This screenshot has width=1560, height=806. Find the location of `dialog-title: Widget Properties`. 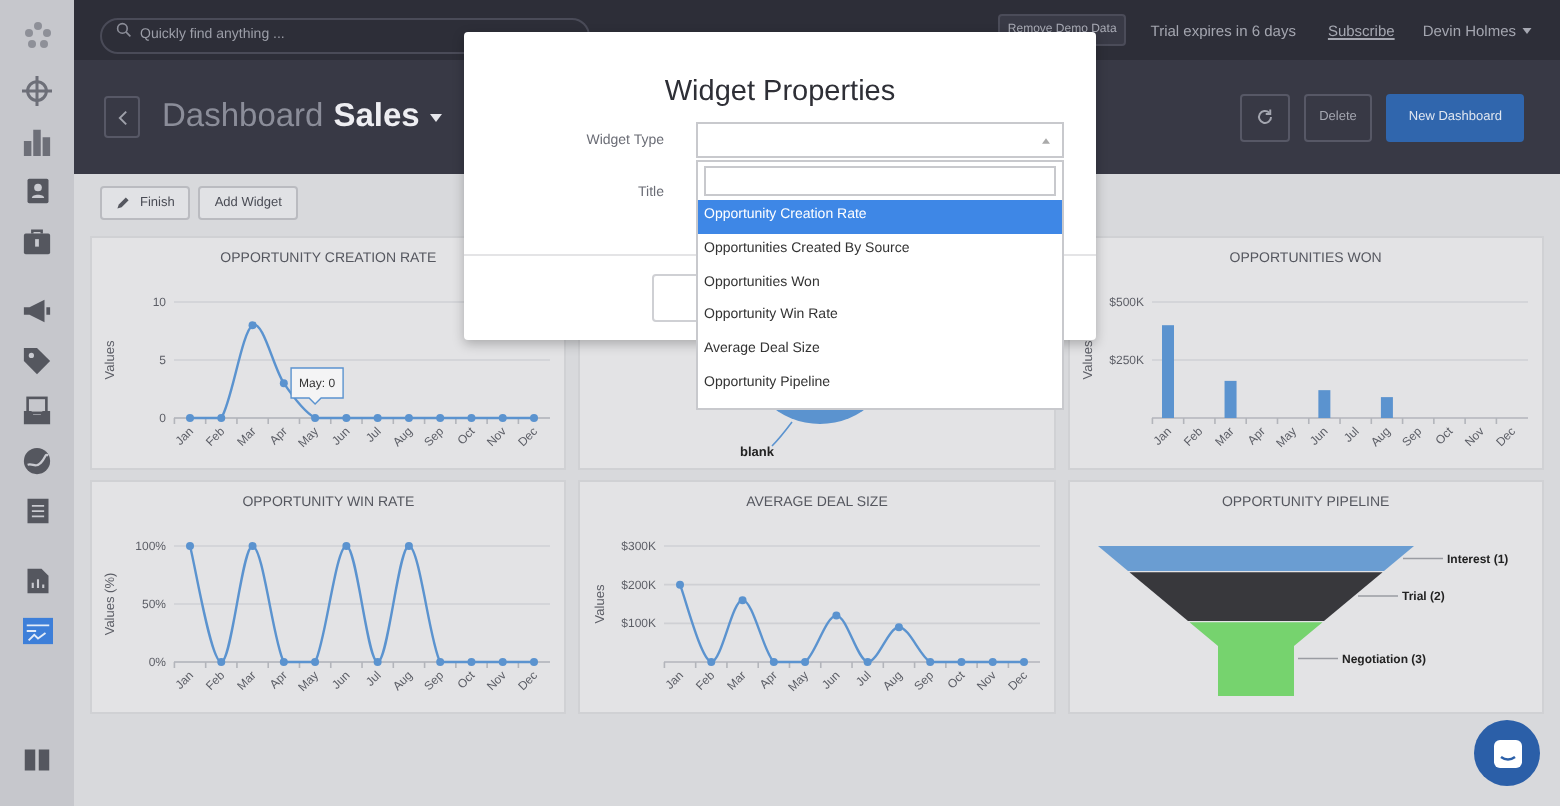

dialog-title: Widget Properties is located at coordinates (780, 92).